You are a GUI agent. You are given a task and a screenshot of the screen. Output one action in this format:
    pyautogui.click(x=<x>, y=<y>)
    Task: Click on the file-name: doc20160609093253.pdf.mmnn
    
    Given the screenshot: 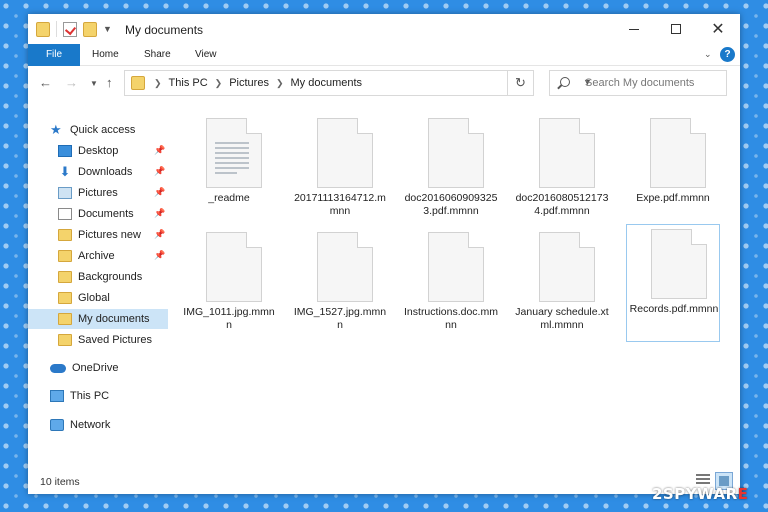 What is the action you would take?
    pyautogui.click(x=451, y=204)
    